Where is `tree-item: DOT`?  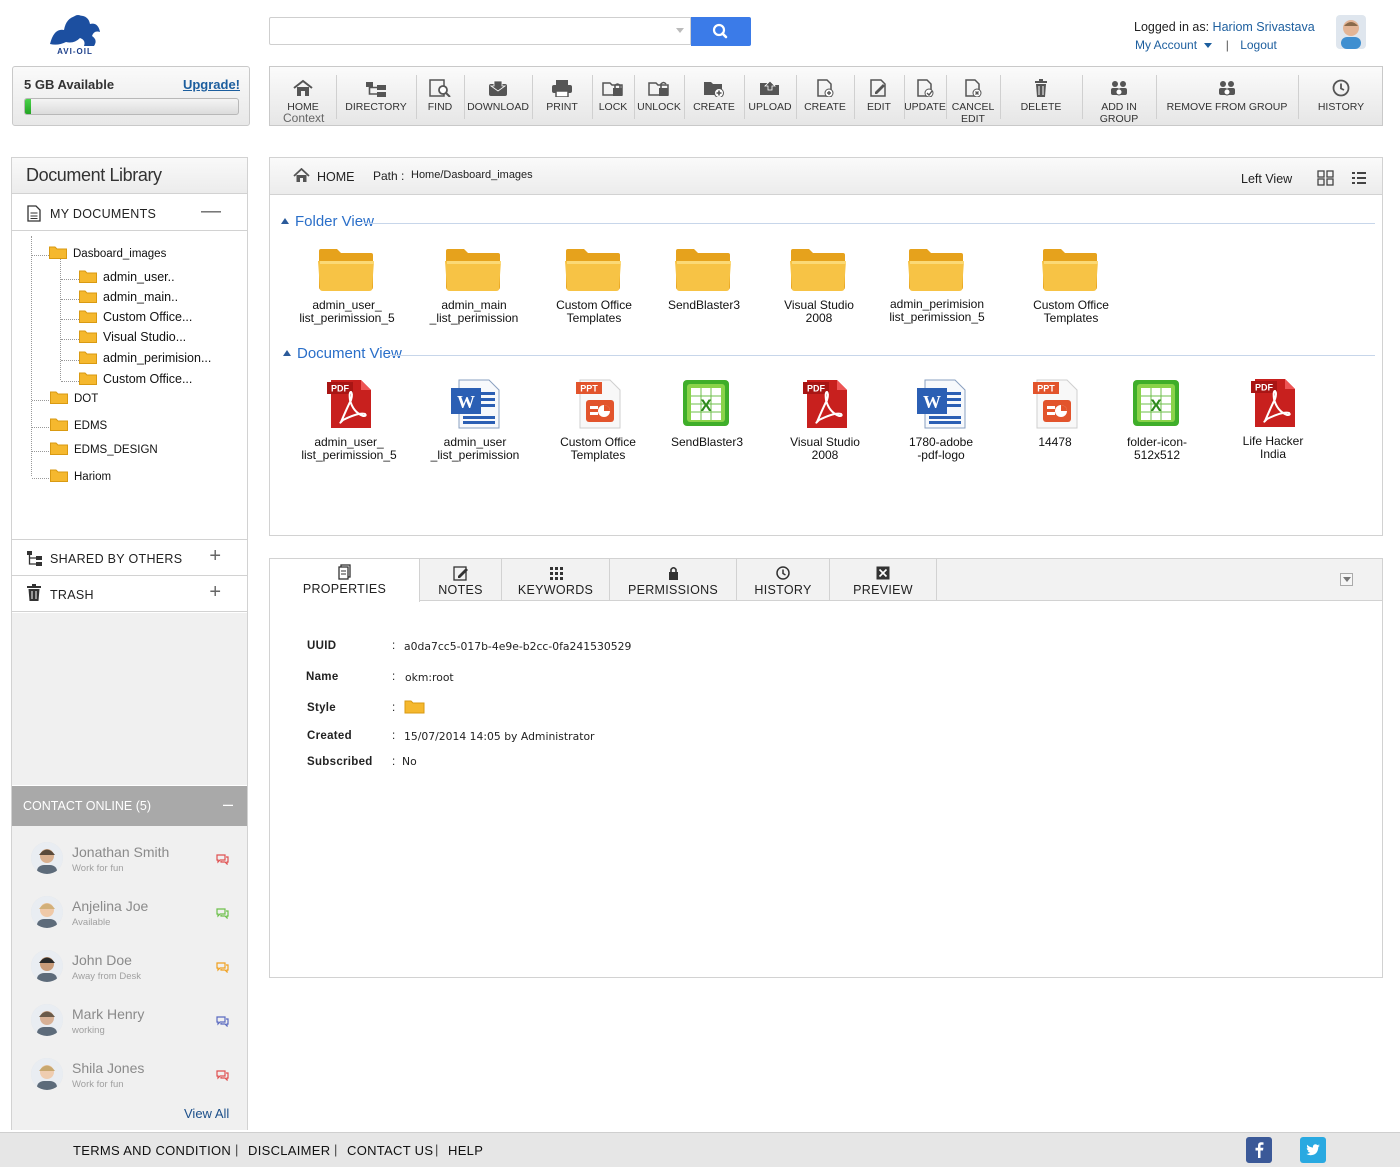 tree-item: DOT is located at coordinates (74, 398).